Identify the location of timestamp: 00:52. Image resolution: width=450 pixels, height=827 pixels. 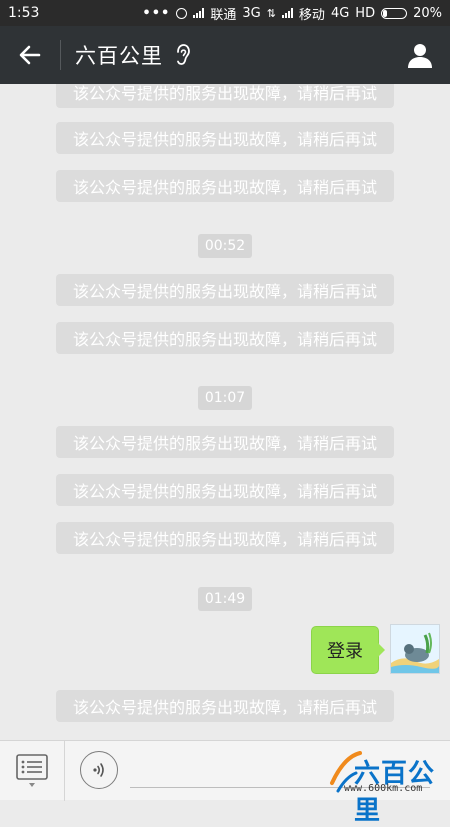
(225, 246).